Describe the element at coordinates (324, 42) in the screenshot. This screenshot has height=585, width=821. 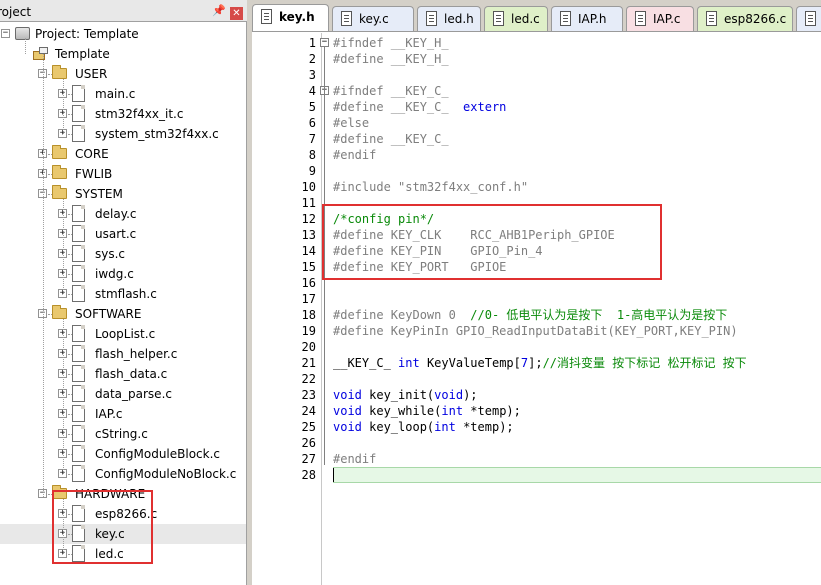
I see `fold-toggle-icon: −` at that location.